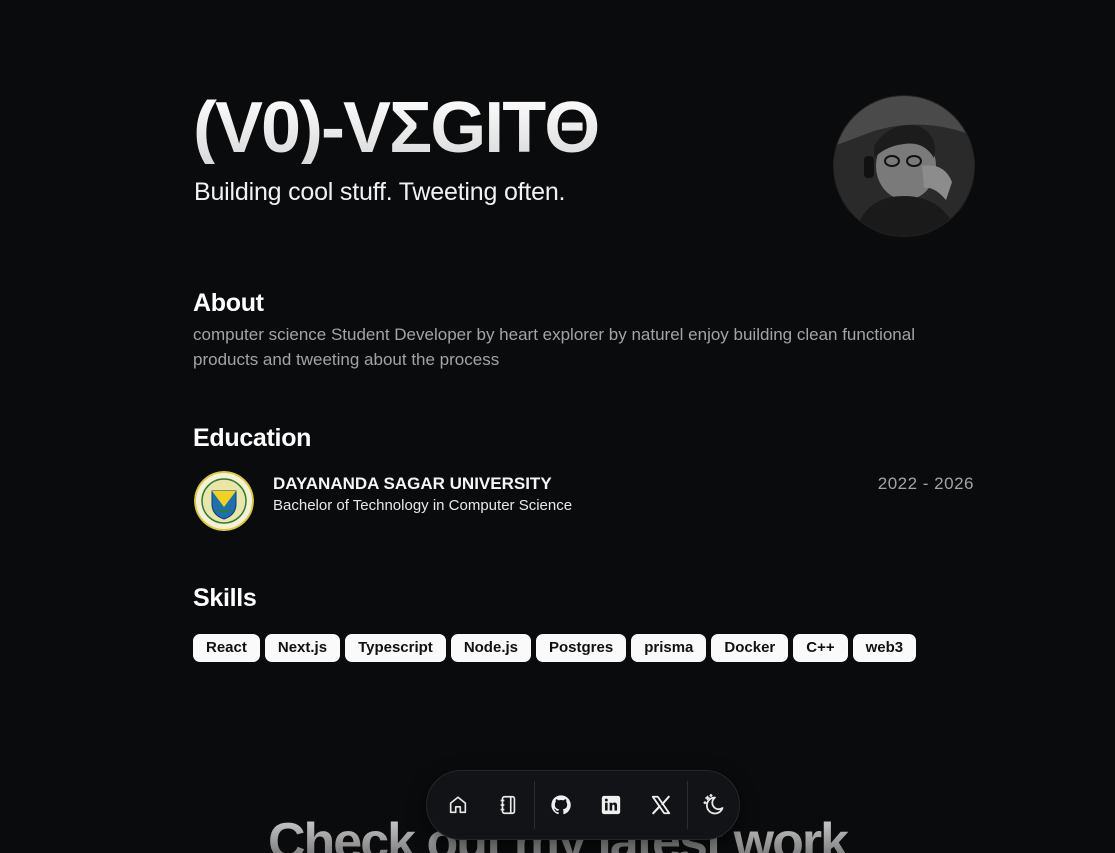 This screenshot has height=853, width=1115. Describe the element at coordinates (925, 483) in the screenshot. I see `education-years: 2022 - 2026` at that location.